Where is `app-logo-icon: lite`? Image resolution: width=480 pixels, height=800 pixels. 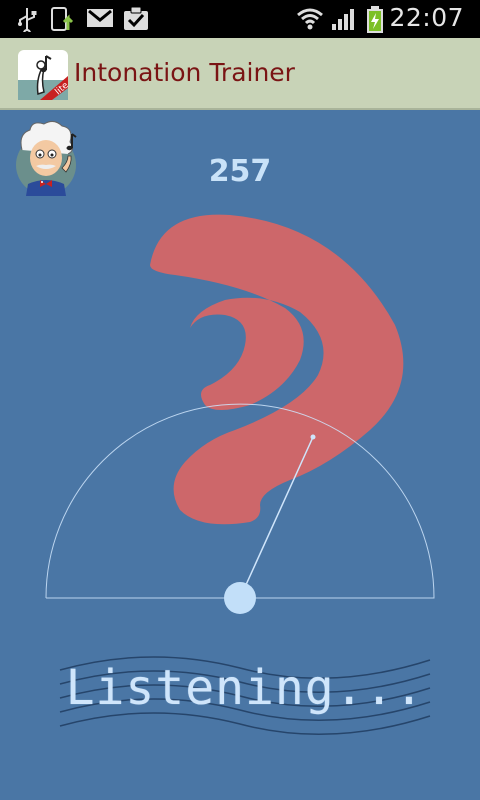 app-logo-icon: lite is located at coordinates (43, 75).